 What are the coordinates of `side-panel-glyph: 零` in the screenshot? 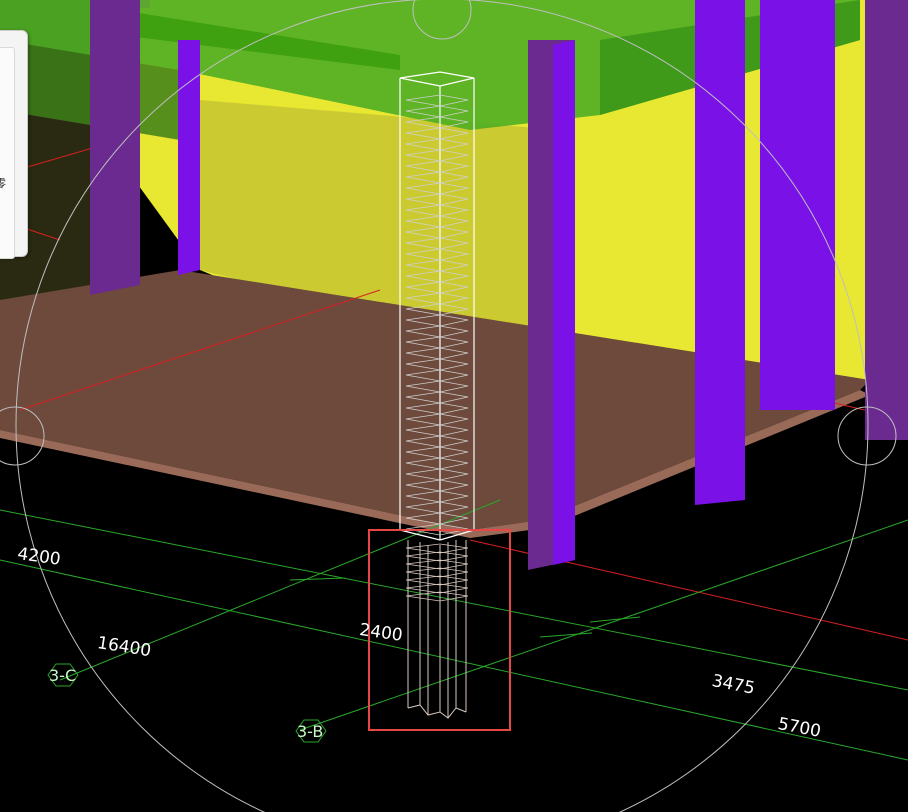 It's located at (3, 183).